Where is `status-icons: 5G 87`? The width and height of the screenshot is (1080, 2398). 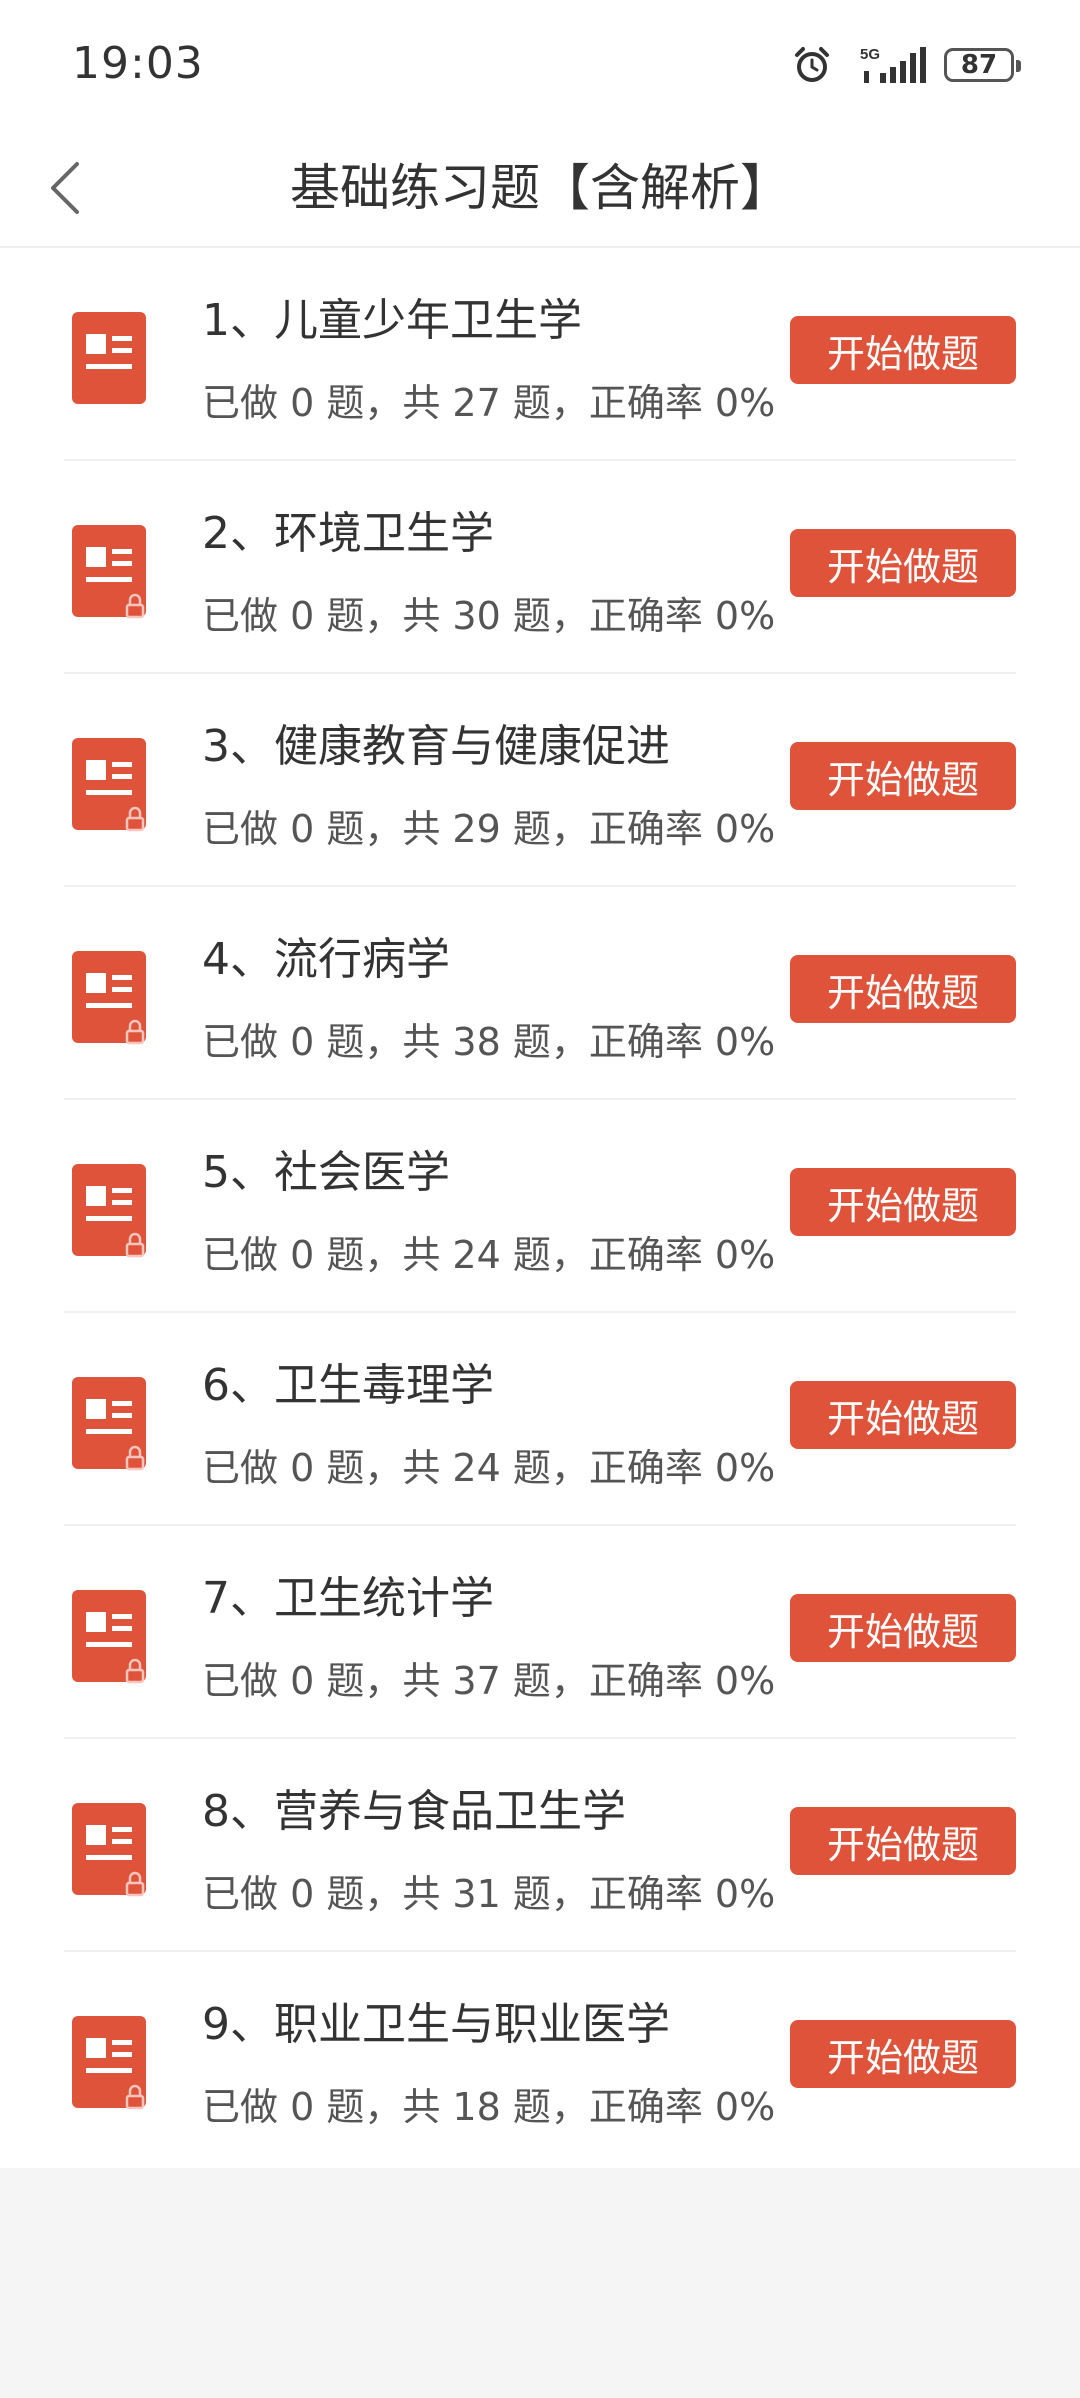
status-icons: 5G 87 is located at coordinates (906, 65).